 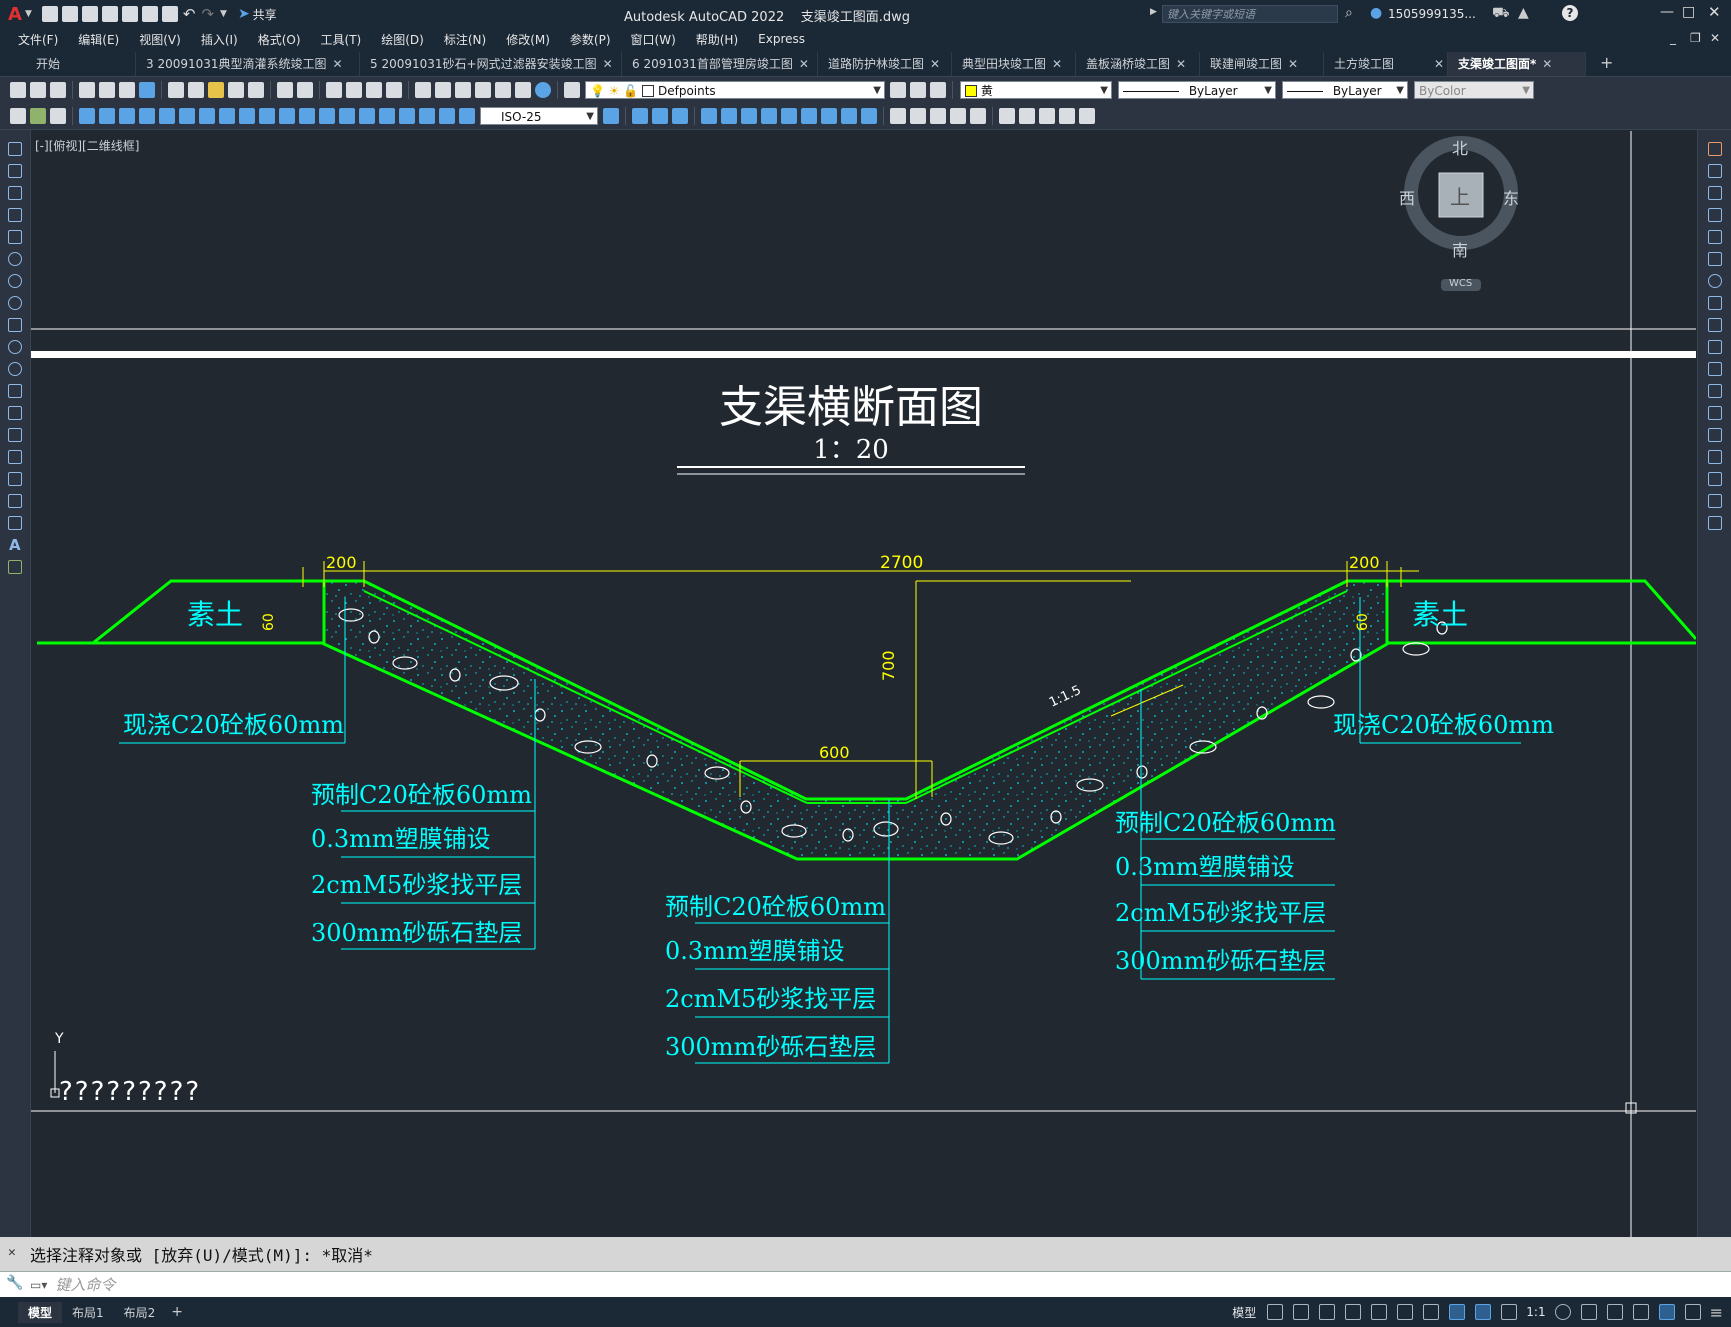 What do you see at coordinates (167, 115) in the screenshot?
I see `radius-dim-icon` at bounding box center [167, 115].